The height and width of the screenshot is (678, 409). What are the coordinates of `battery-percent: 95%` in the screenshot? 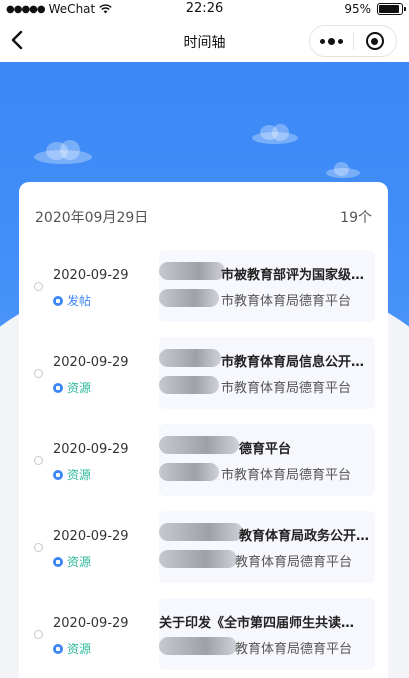 It's located at (357, 9).